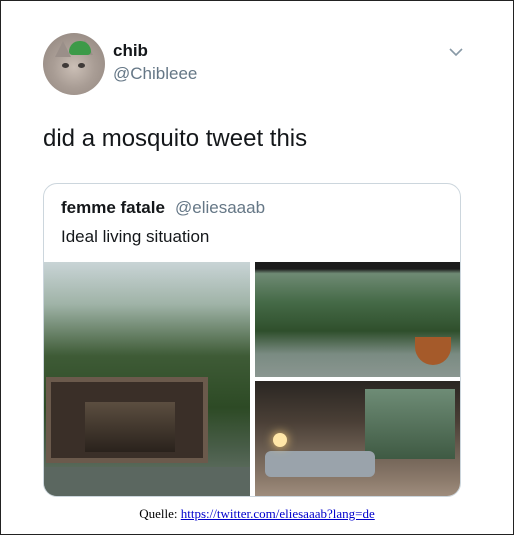 This screenshot has height=535, width=514. What do you see at coordinates (278, 513) in the screenshot?
I see `source-link: https://twitter.com/eliesaaab?lang=de` at bounding box center [278, 513].